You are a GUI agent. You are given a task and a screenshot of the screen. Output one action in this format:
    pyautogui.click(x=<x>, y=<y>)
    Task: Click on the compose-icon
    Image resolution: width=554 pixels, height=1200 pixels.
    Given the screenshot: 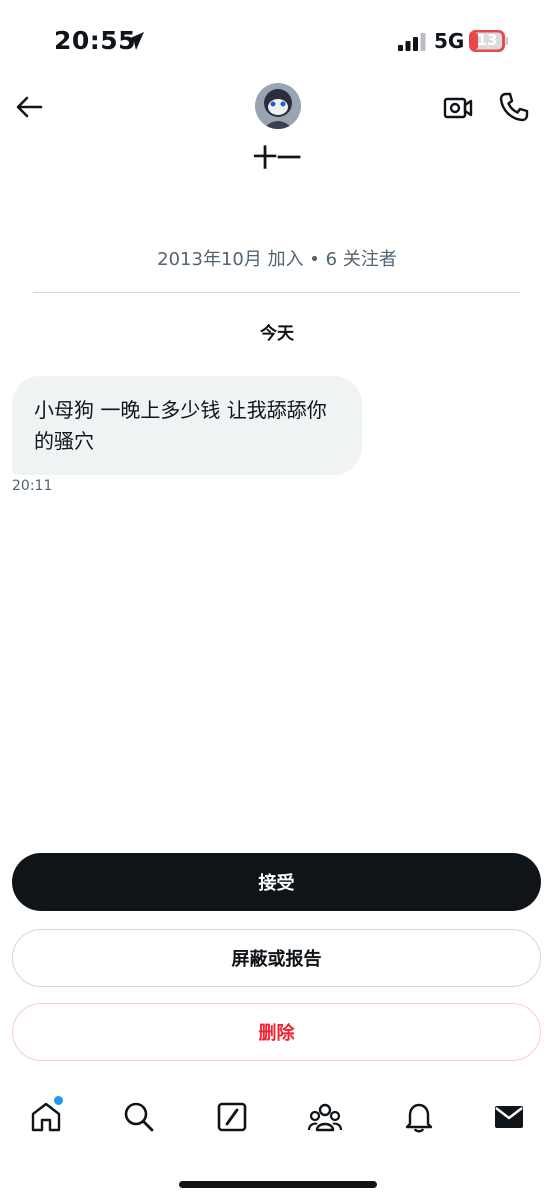 What is the action you would take?
    pyautogui.click(x=232, y=1117)
    